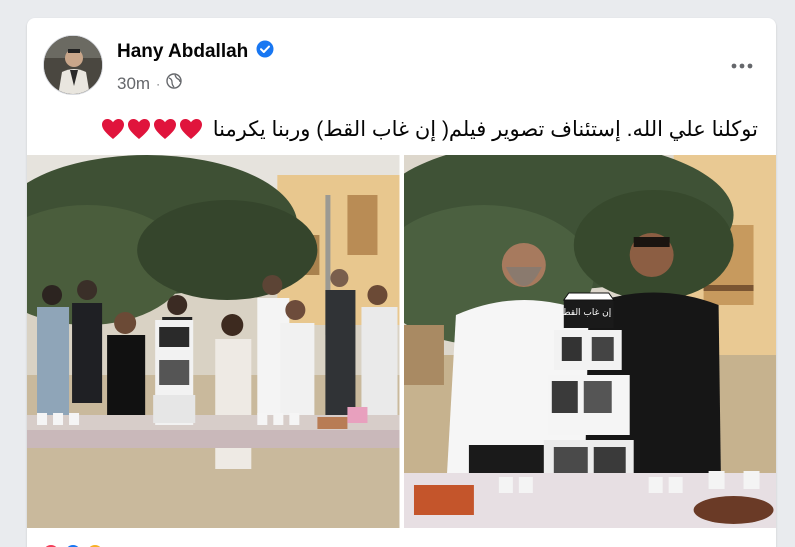 This screenshot has height=547, width=795. I want to click on avatar, so click(73, 65).